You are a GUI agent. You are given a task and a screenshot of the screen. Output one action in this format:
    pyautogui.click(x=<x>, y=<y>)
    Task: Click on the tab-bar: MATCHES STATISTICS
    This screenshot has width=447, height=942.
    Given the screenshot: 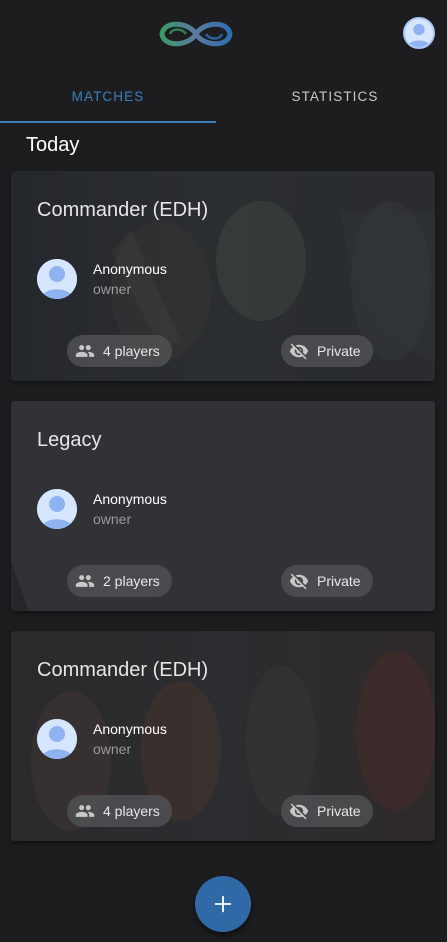 What is the action you would take?
    pyautogui.click(x=223, y=97)
    